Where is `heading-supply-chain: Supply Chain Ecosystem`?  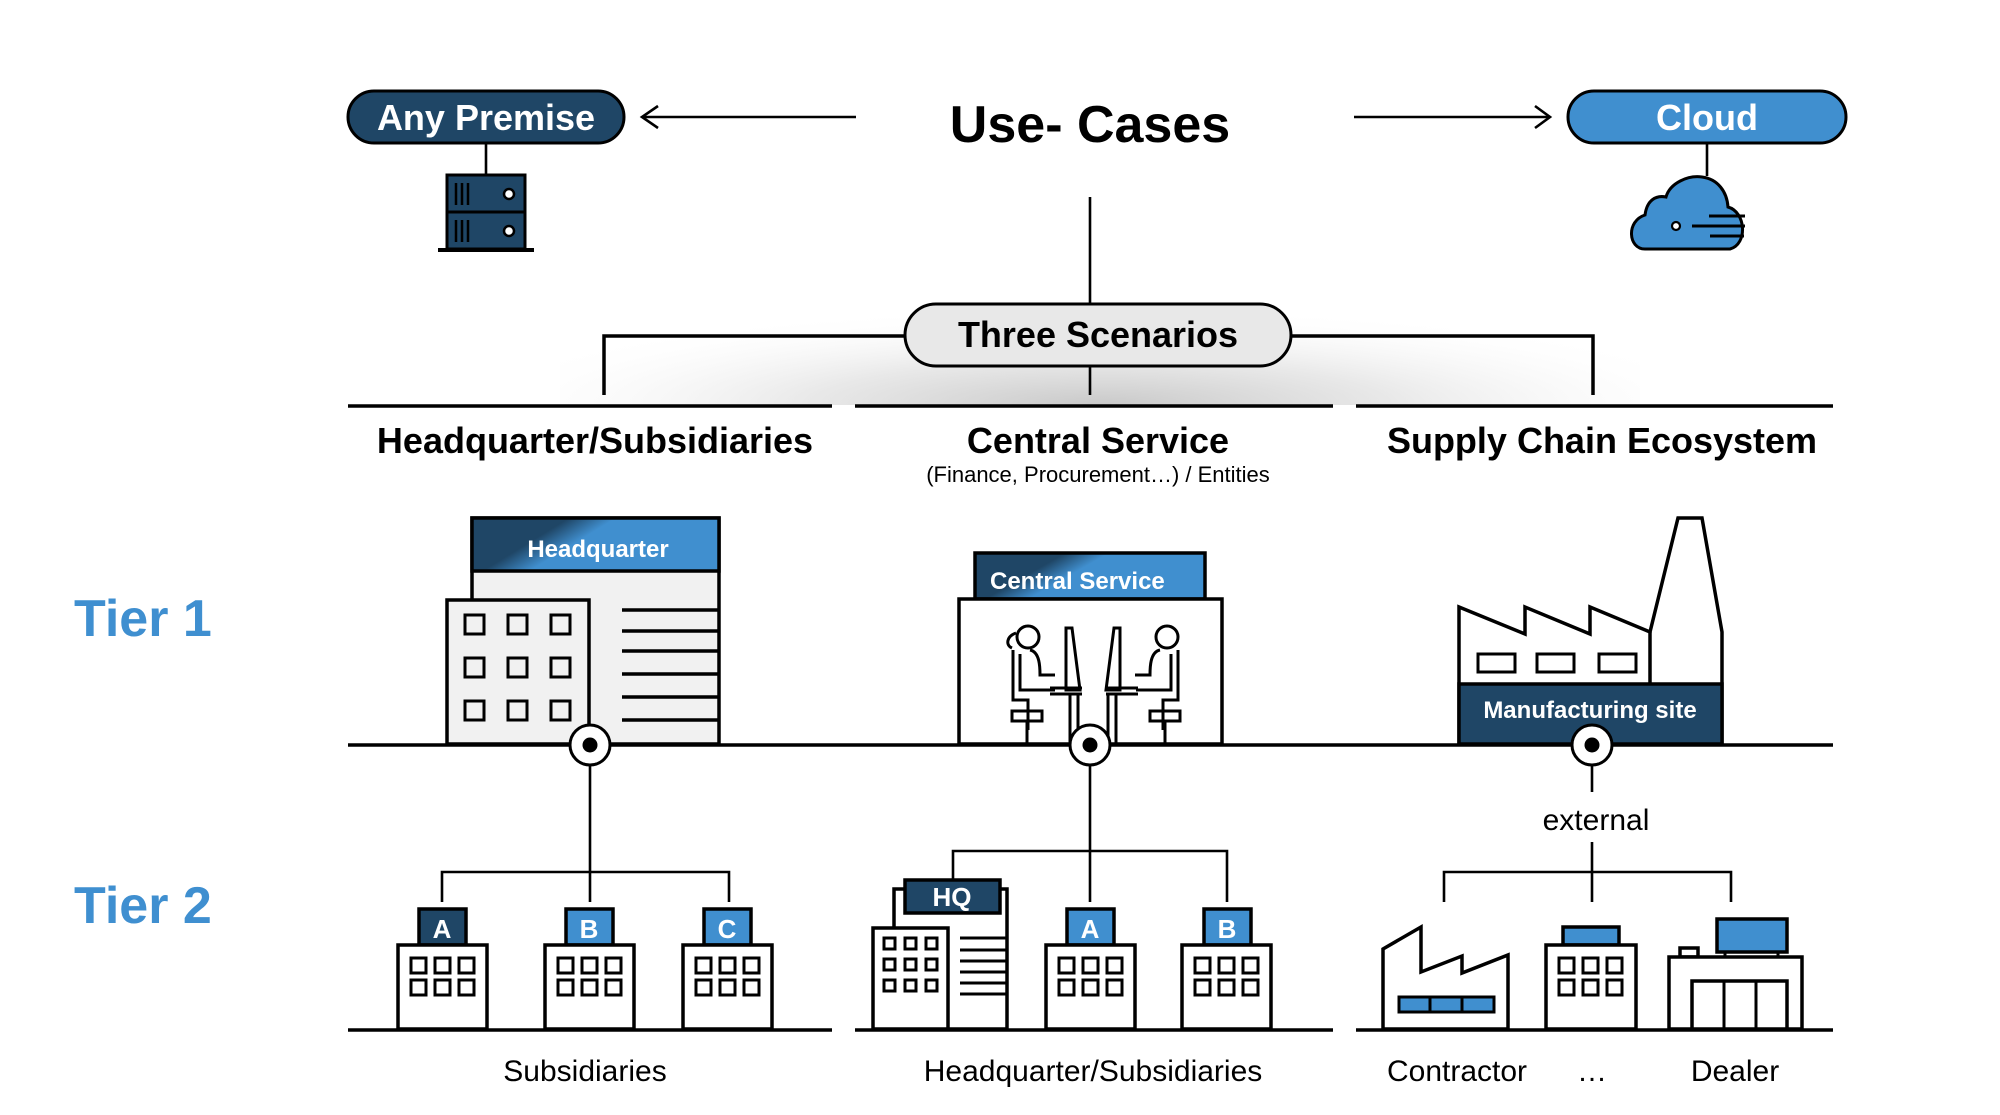 heading-supply-chain: Supply Chain Ecosystem is located at coordinates (1602, 440).